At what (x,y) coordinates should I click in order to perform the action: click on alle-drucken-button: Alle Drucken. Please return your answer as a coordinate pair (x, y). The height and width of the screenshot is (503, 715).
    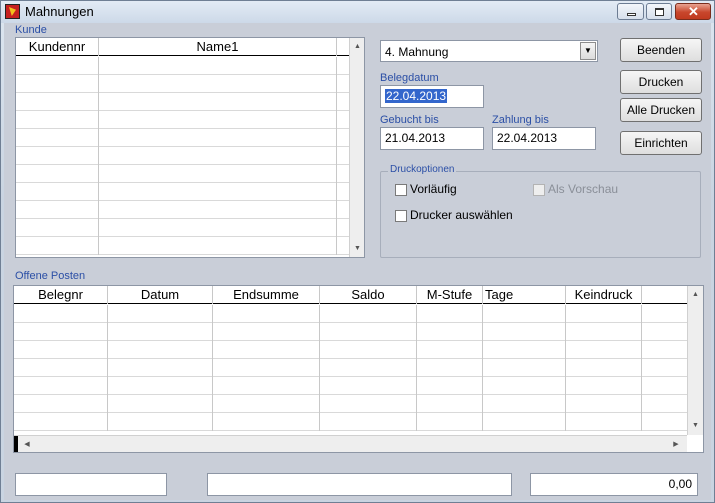
    Looking at the image, I should click on (661, 110).